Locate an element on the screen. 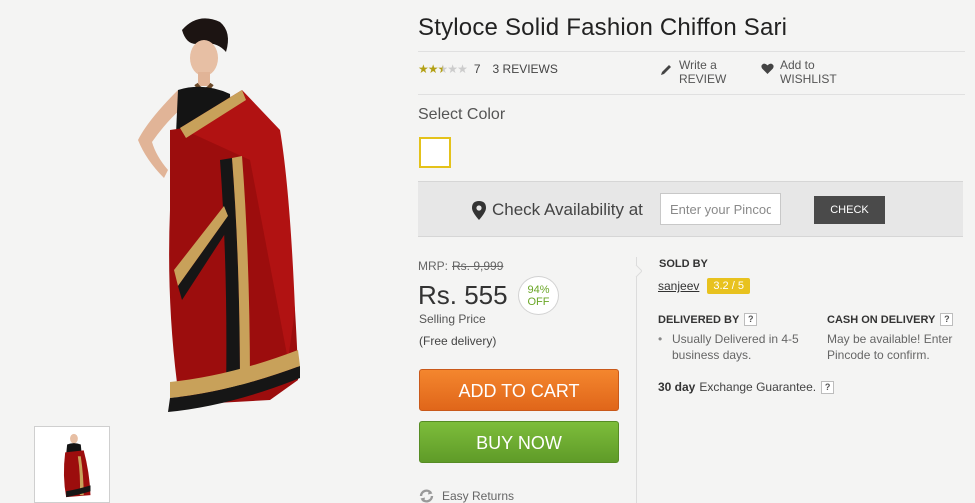 This screenshot has width=975, height=503. delivered-by-heading: DELIVERED BY ? is located at coordinates (708, 319).